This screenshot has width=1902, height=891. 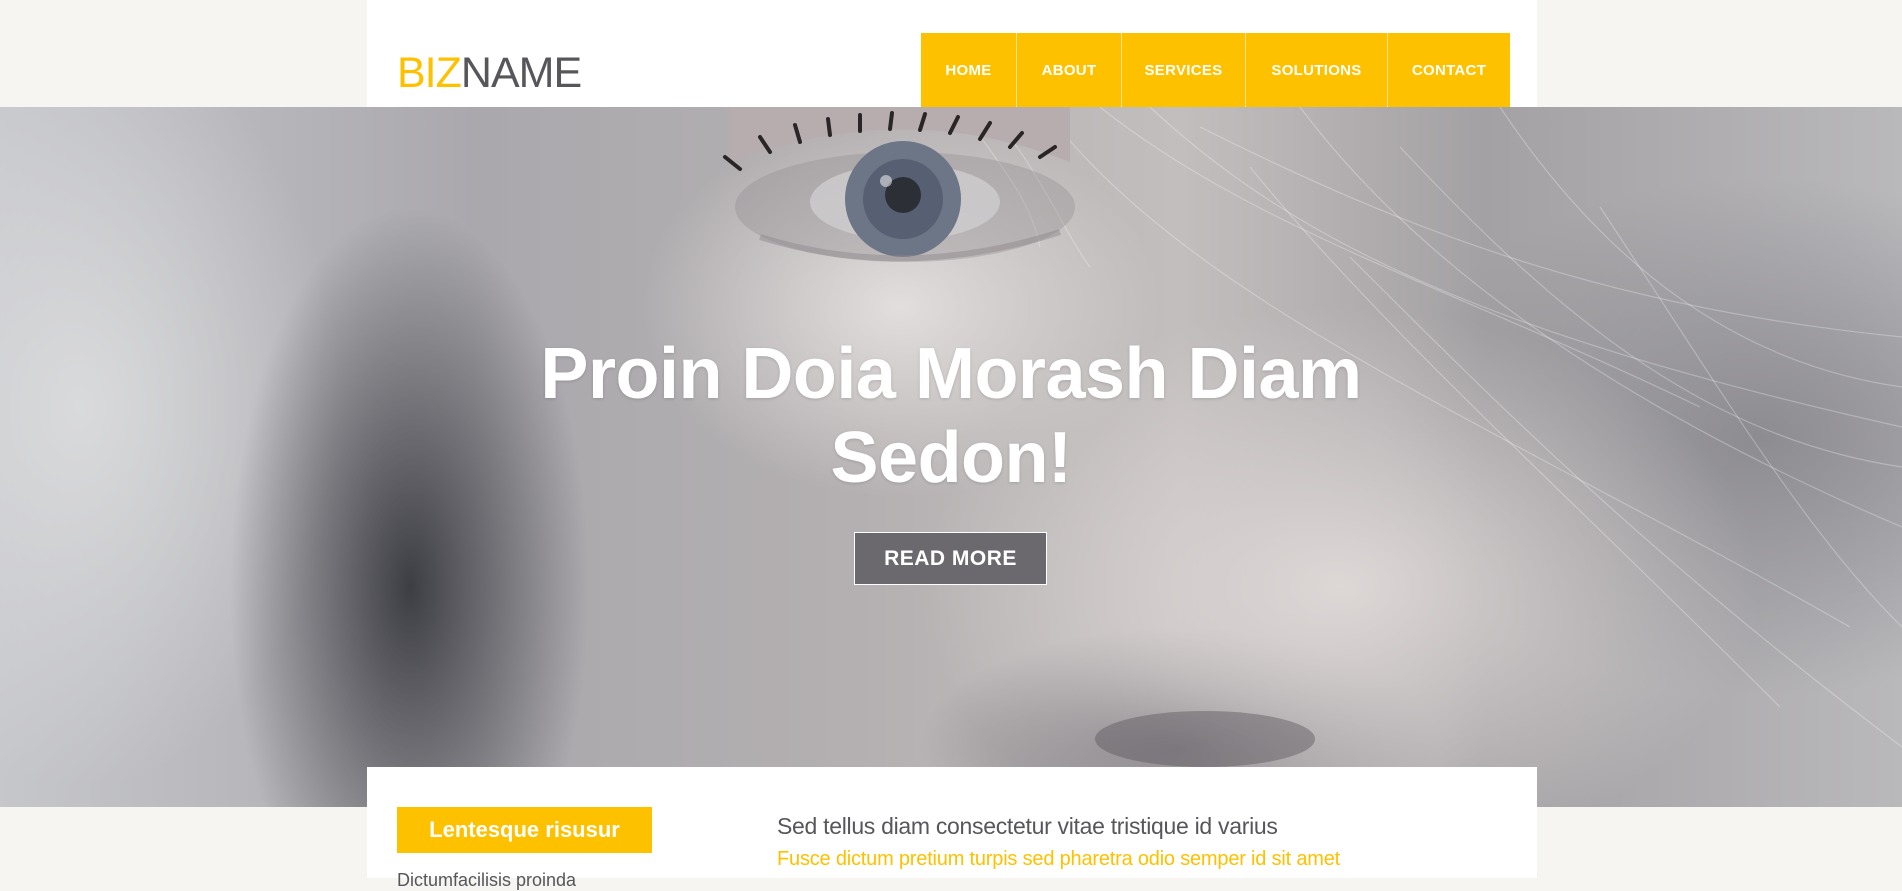 I want to click on nav-home: HOME, so click(x=968, y=70).